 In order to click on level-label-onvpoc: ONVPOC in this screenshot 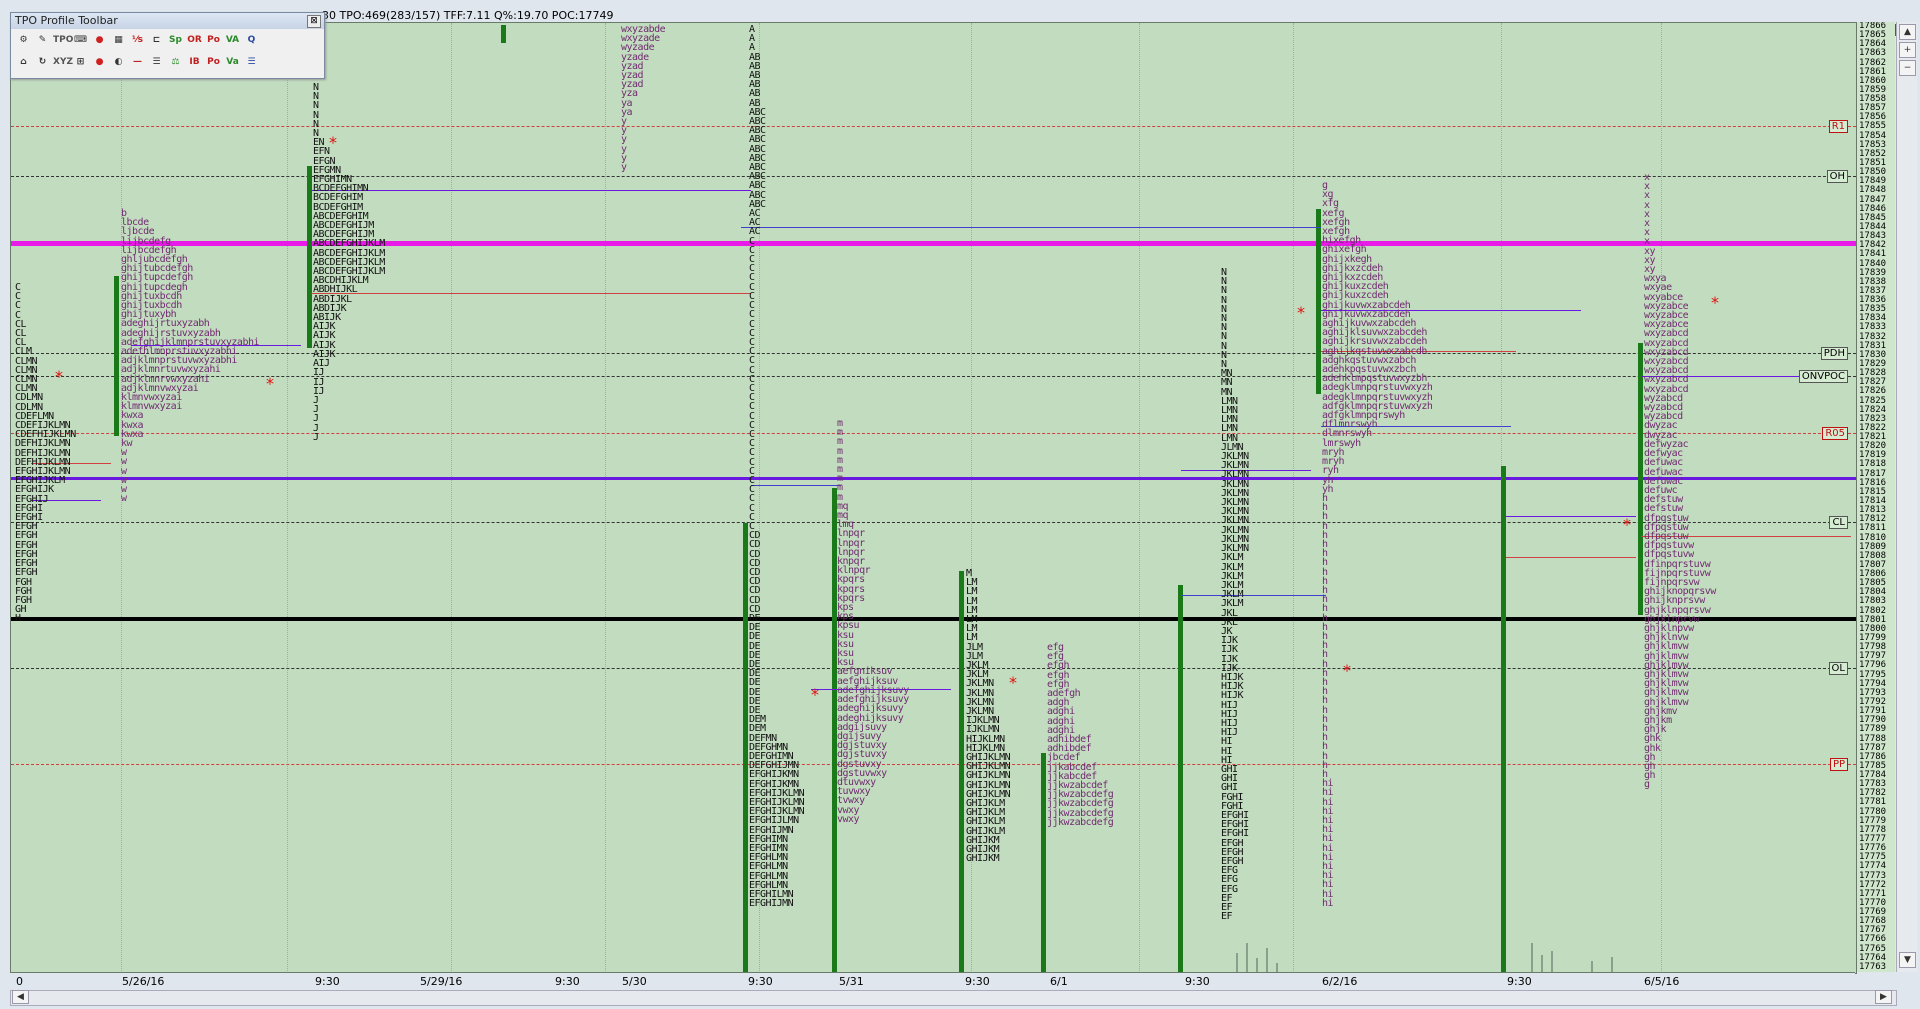, I will do `click(1823, 376)`.